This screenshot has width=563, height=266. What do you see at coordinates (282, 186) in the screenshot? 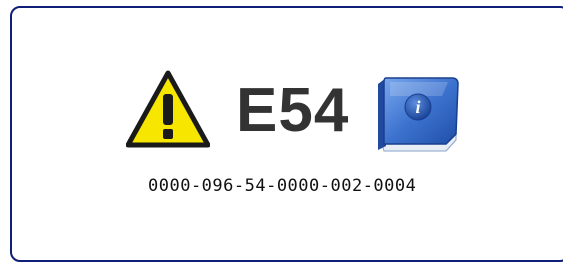
I see `error-detail-code: 0000-096-54-0000-002-0004` at bounding box center [282, 186].